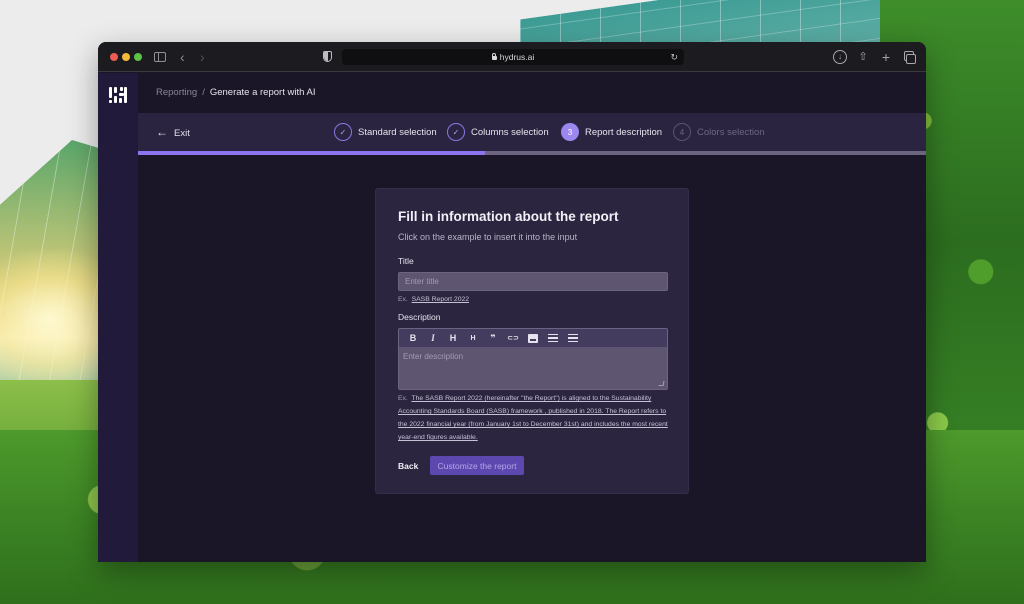  I want to click on step-label: Standard selection, so click(397, 132).